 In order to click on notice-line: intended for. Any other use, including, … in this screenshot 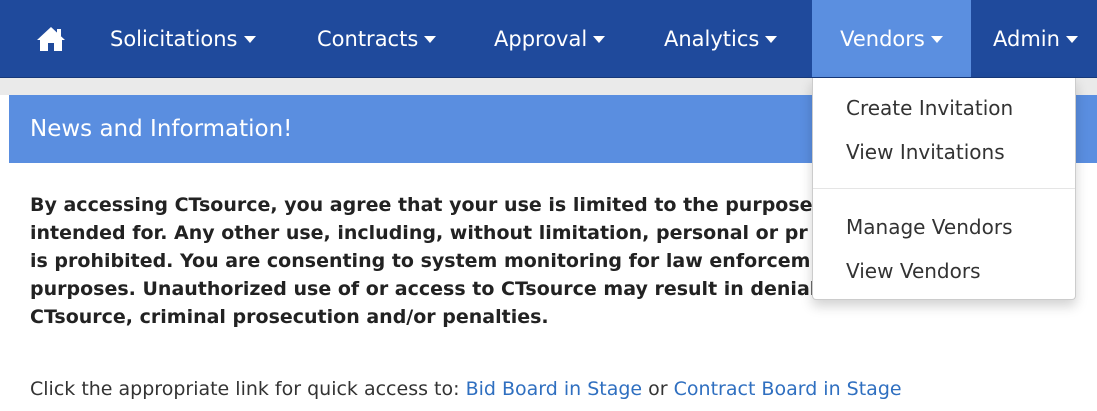, I will do `click(419, 233)`.